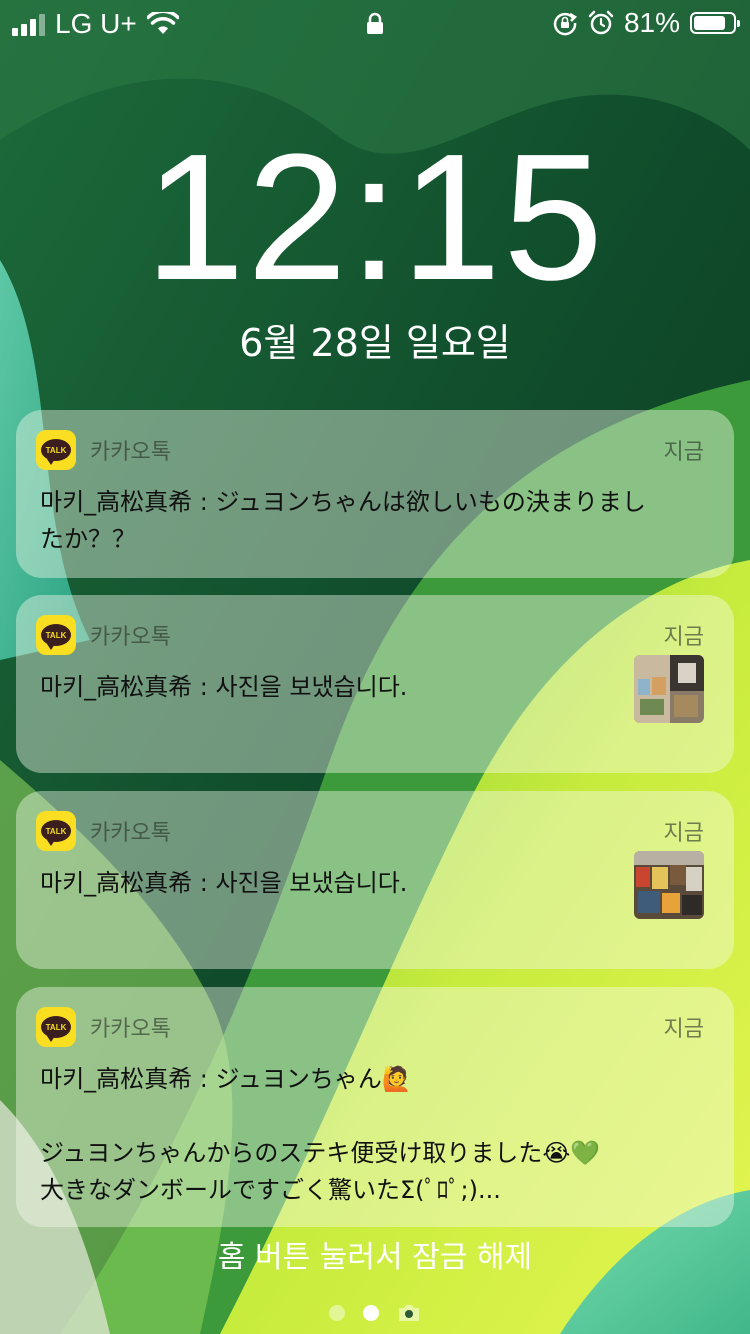  I want to click on battery-icon, so click(715, 23).